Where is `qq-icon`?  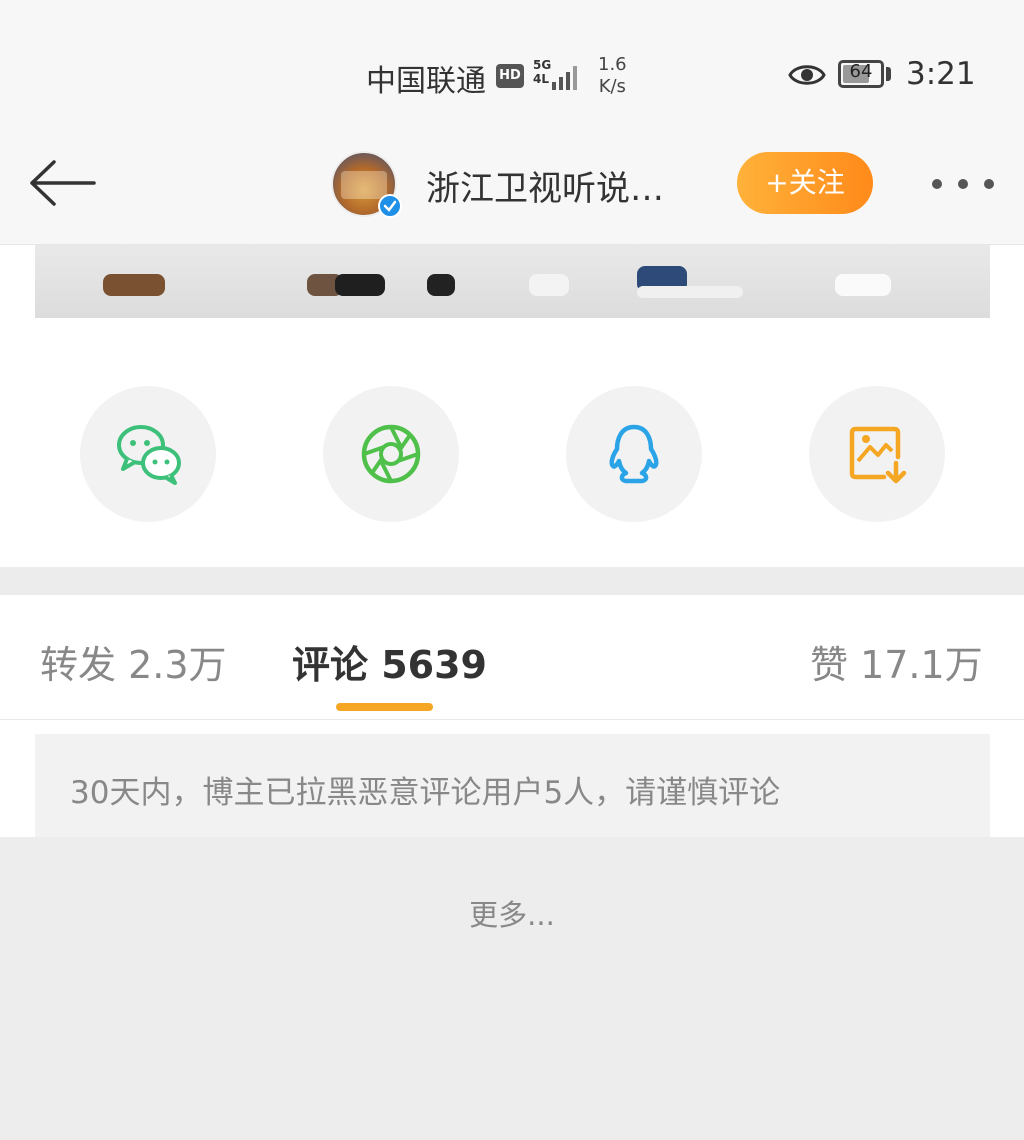 qq-icon is located at coordinates (634, 454).